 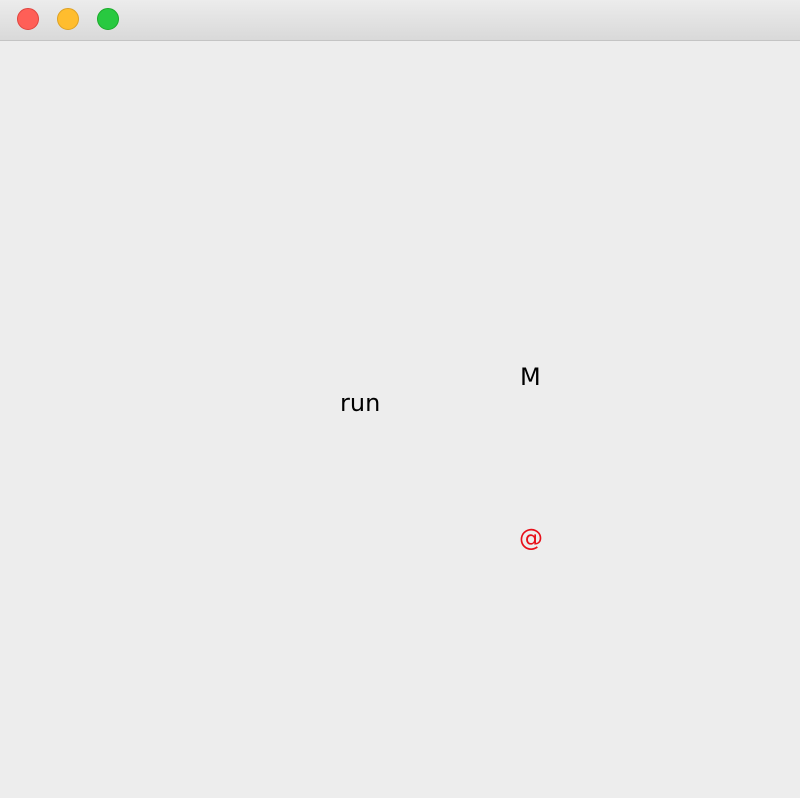 I want to click on label-run: run, so click(x=360, y=403).